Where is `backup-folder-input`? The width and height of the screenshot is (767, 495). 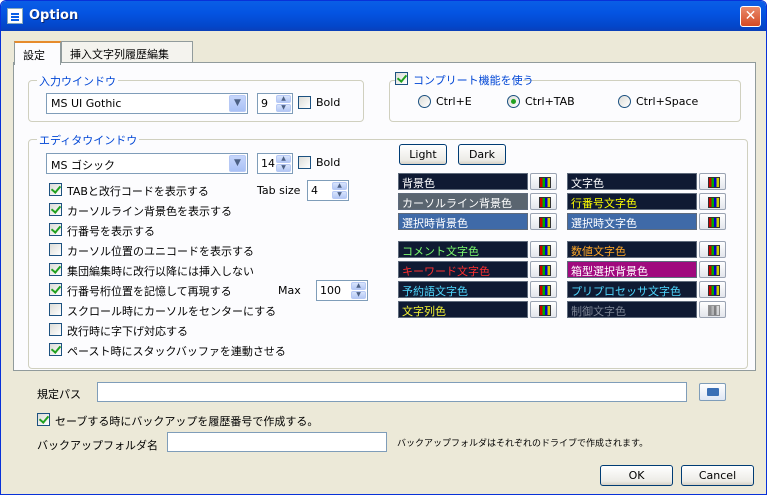
backup-folder-input is located at coordinates (277, 442).